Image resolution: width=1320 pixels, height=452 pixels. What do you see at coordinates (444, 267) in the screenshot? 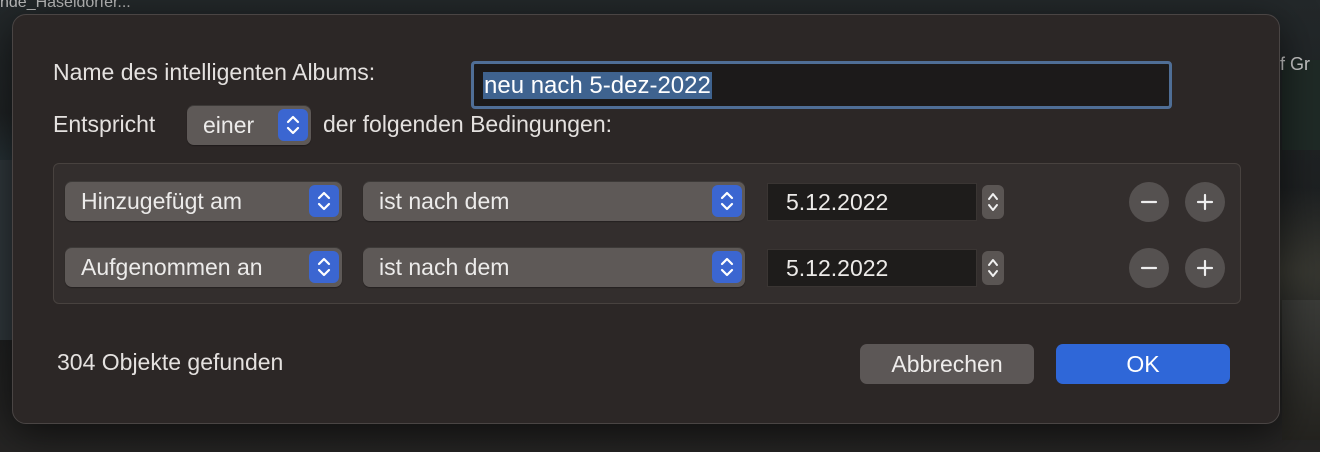
I see `rule-2-operator-value: ist nach dem` at bounding box center [444, 267].